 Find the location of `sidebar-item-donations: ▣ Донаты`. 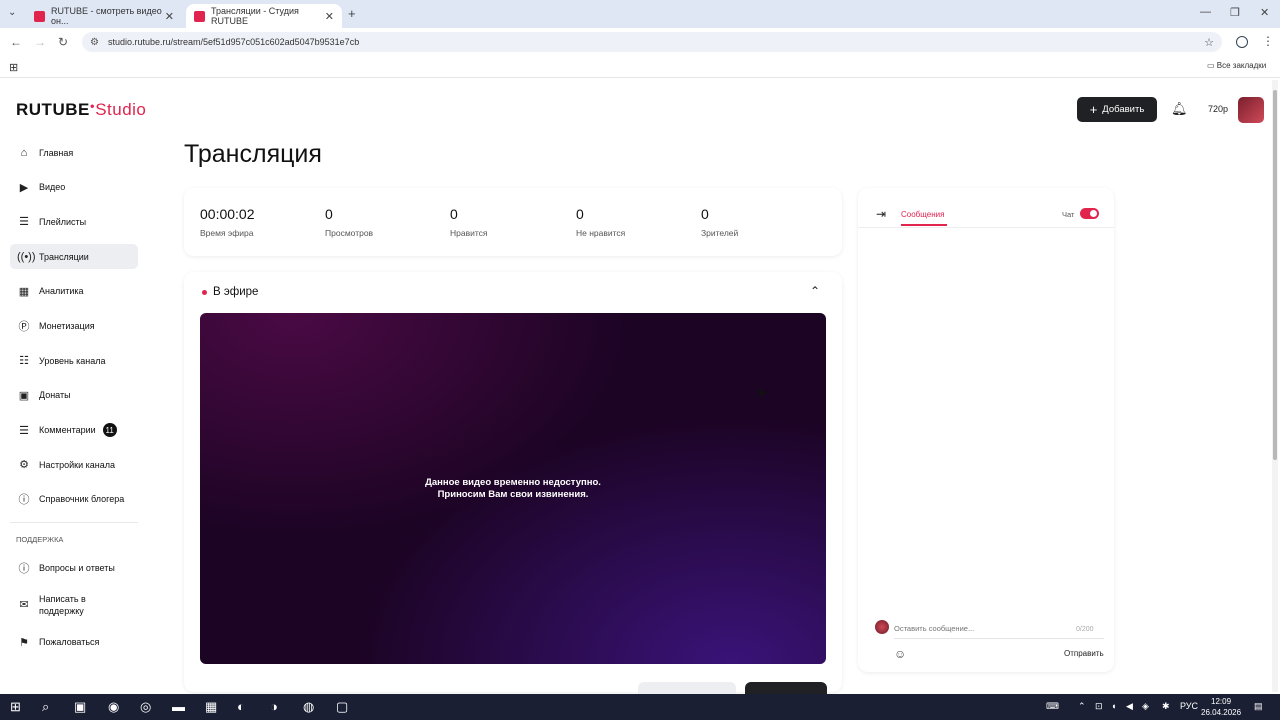

sidebar-item-donations: ▣ Донаты is located at coordinates (74, 395).